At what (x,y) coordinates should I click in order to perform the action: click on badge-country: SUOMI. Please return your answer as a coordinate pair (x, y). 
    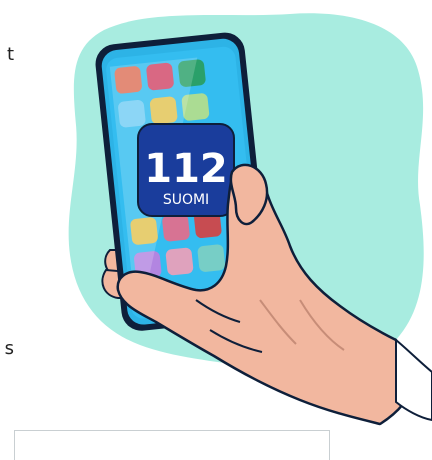
    Looking at the image, I should click on (186, 200).